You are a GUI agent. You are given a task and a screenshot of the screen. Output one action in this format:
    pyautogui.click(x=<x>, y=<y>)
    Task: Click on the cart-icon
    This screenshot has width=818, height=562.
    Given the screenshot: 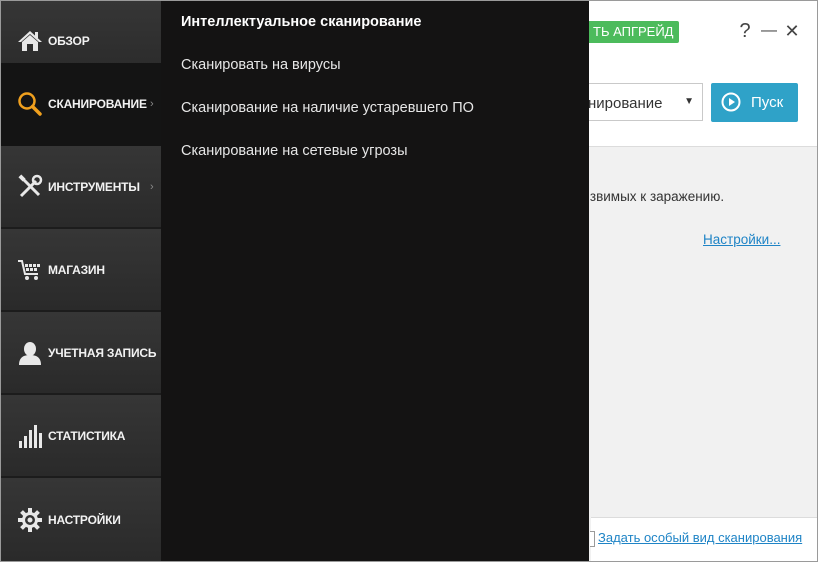 What is the action you would take?
    pyautogui.click(x=30, y=270)
    